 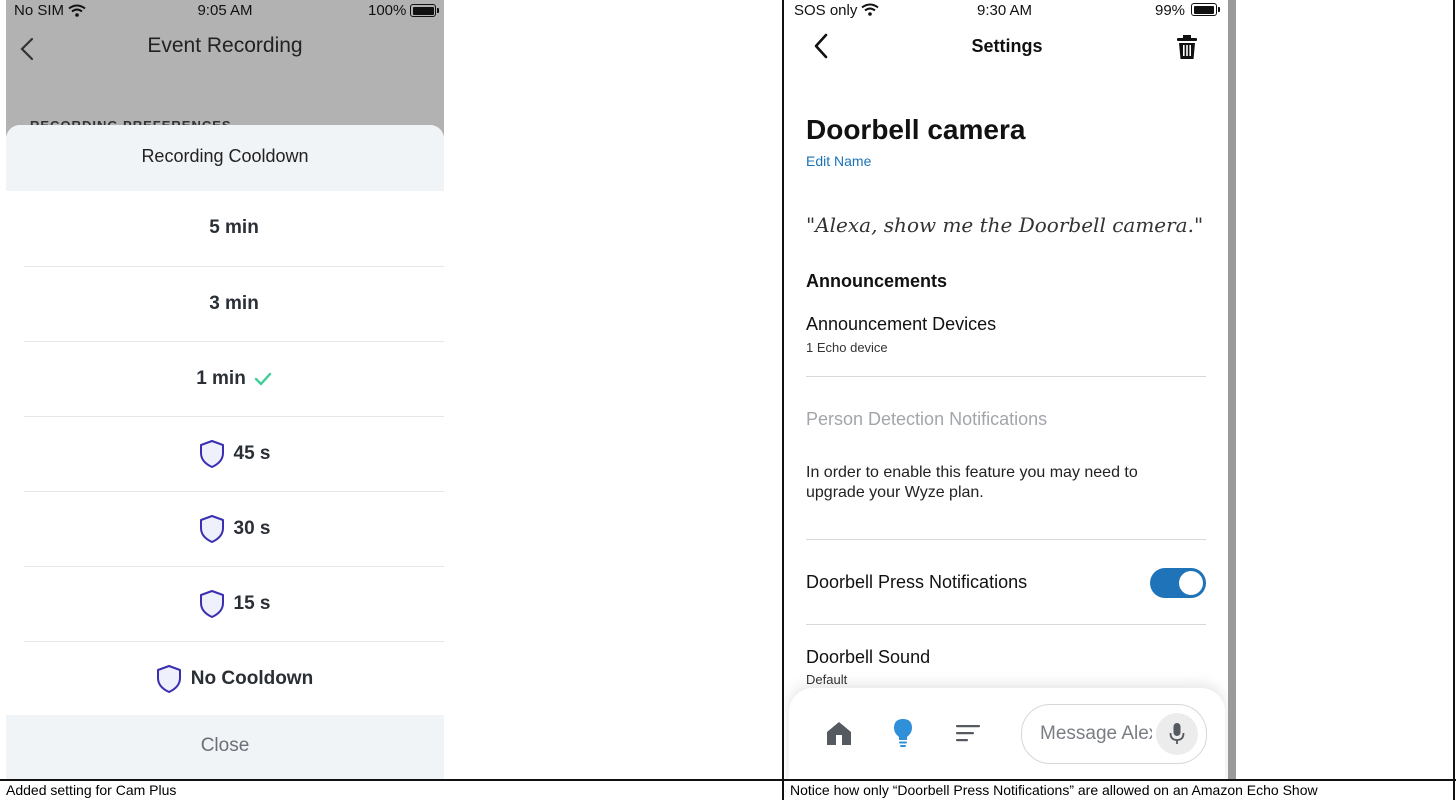 I want to click on option-no-cooldown: No Cooldown, so click(x=234, y=678).